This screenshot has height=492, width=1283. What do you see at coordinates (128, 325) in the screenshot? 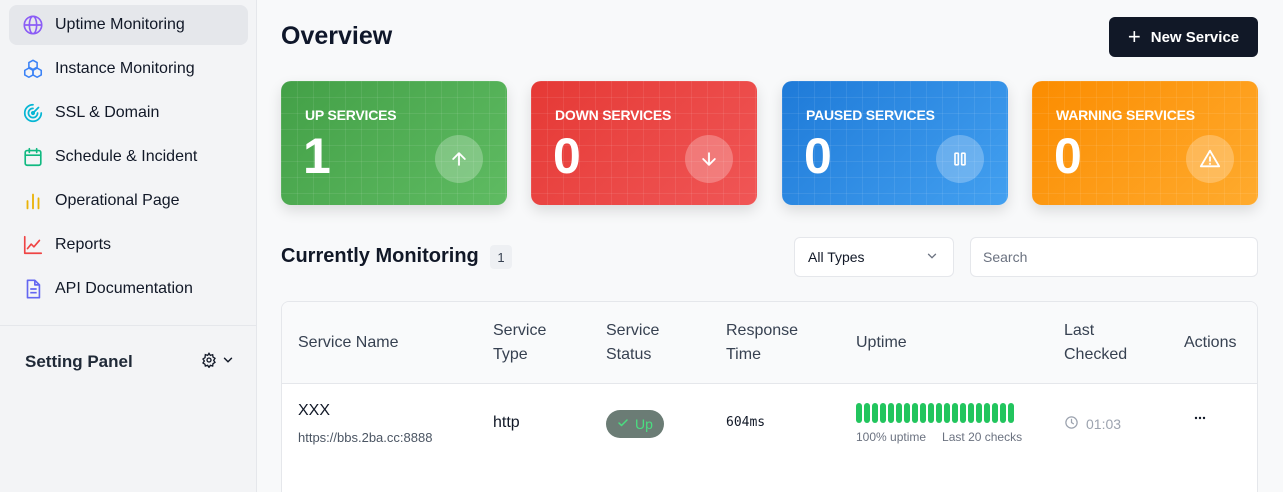
I see `sidebar-divider` at bounding box center [128, 325].